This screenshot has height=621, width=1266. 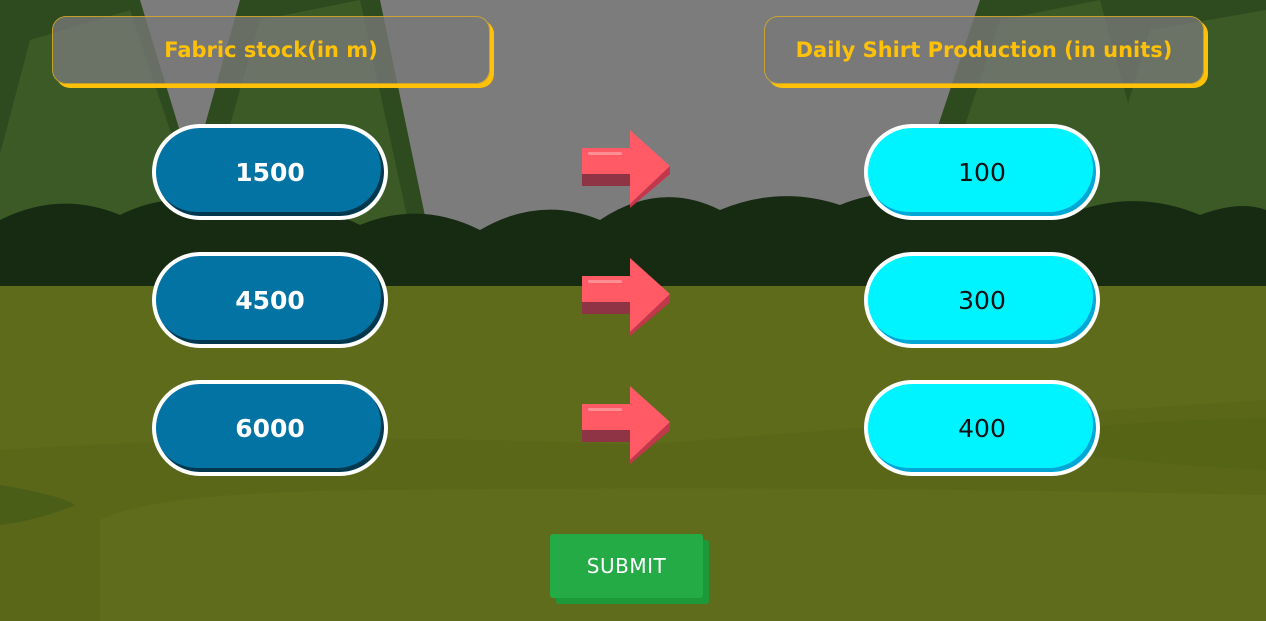 I want to click on shirt-production-option-2: 300, so click(x=982, y=300).